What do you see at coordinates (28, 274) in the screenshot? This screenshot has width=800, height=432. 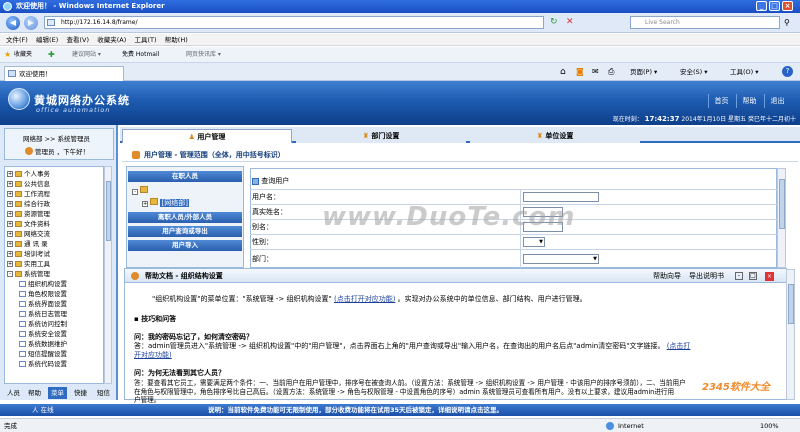 I see `tree-node: - 系统管理` at bounding box center [28, 274].